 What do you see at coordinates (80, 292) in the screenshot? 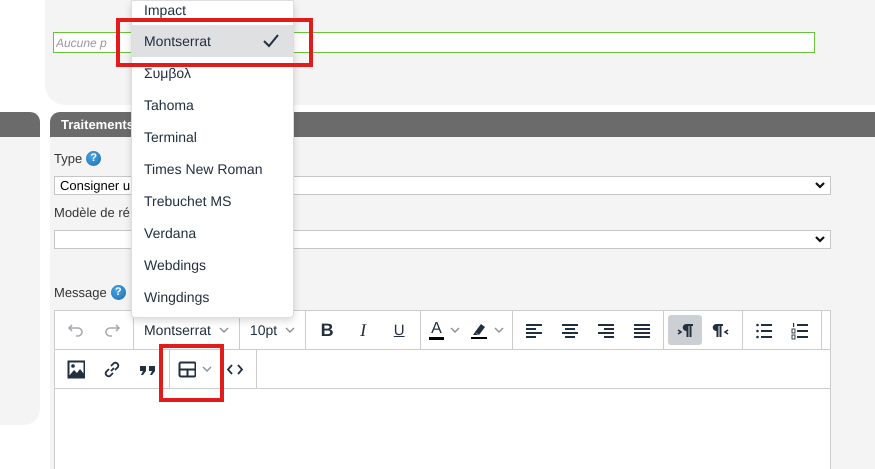
I see `field-label: Message` at bounding box center [80, 292].